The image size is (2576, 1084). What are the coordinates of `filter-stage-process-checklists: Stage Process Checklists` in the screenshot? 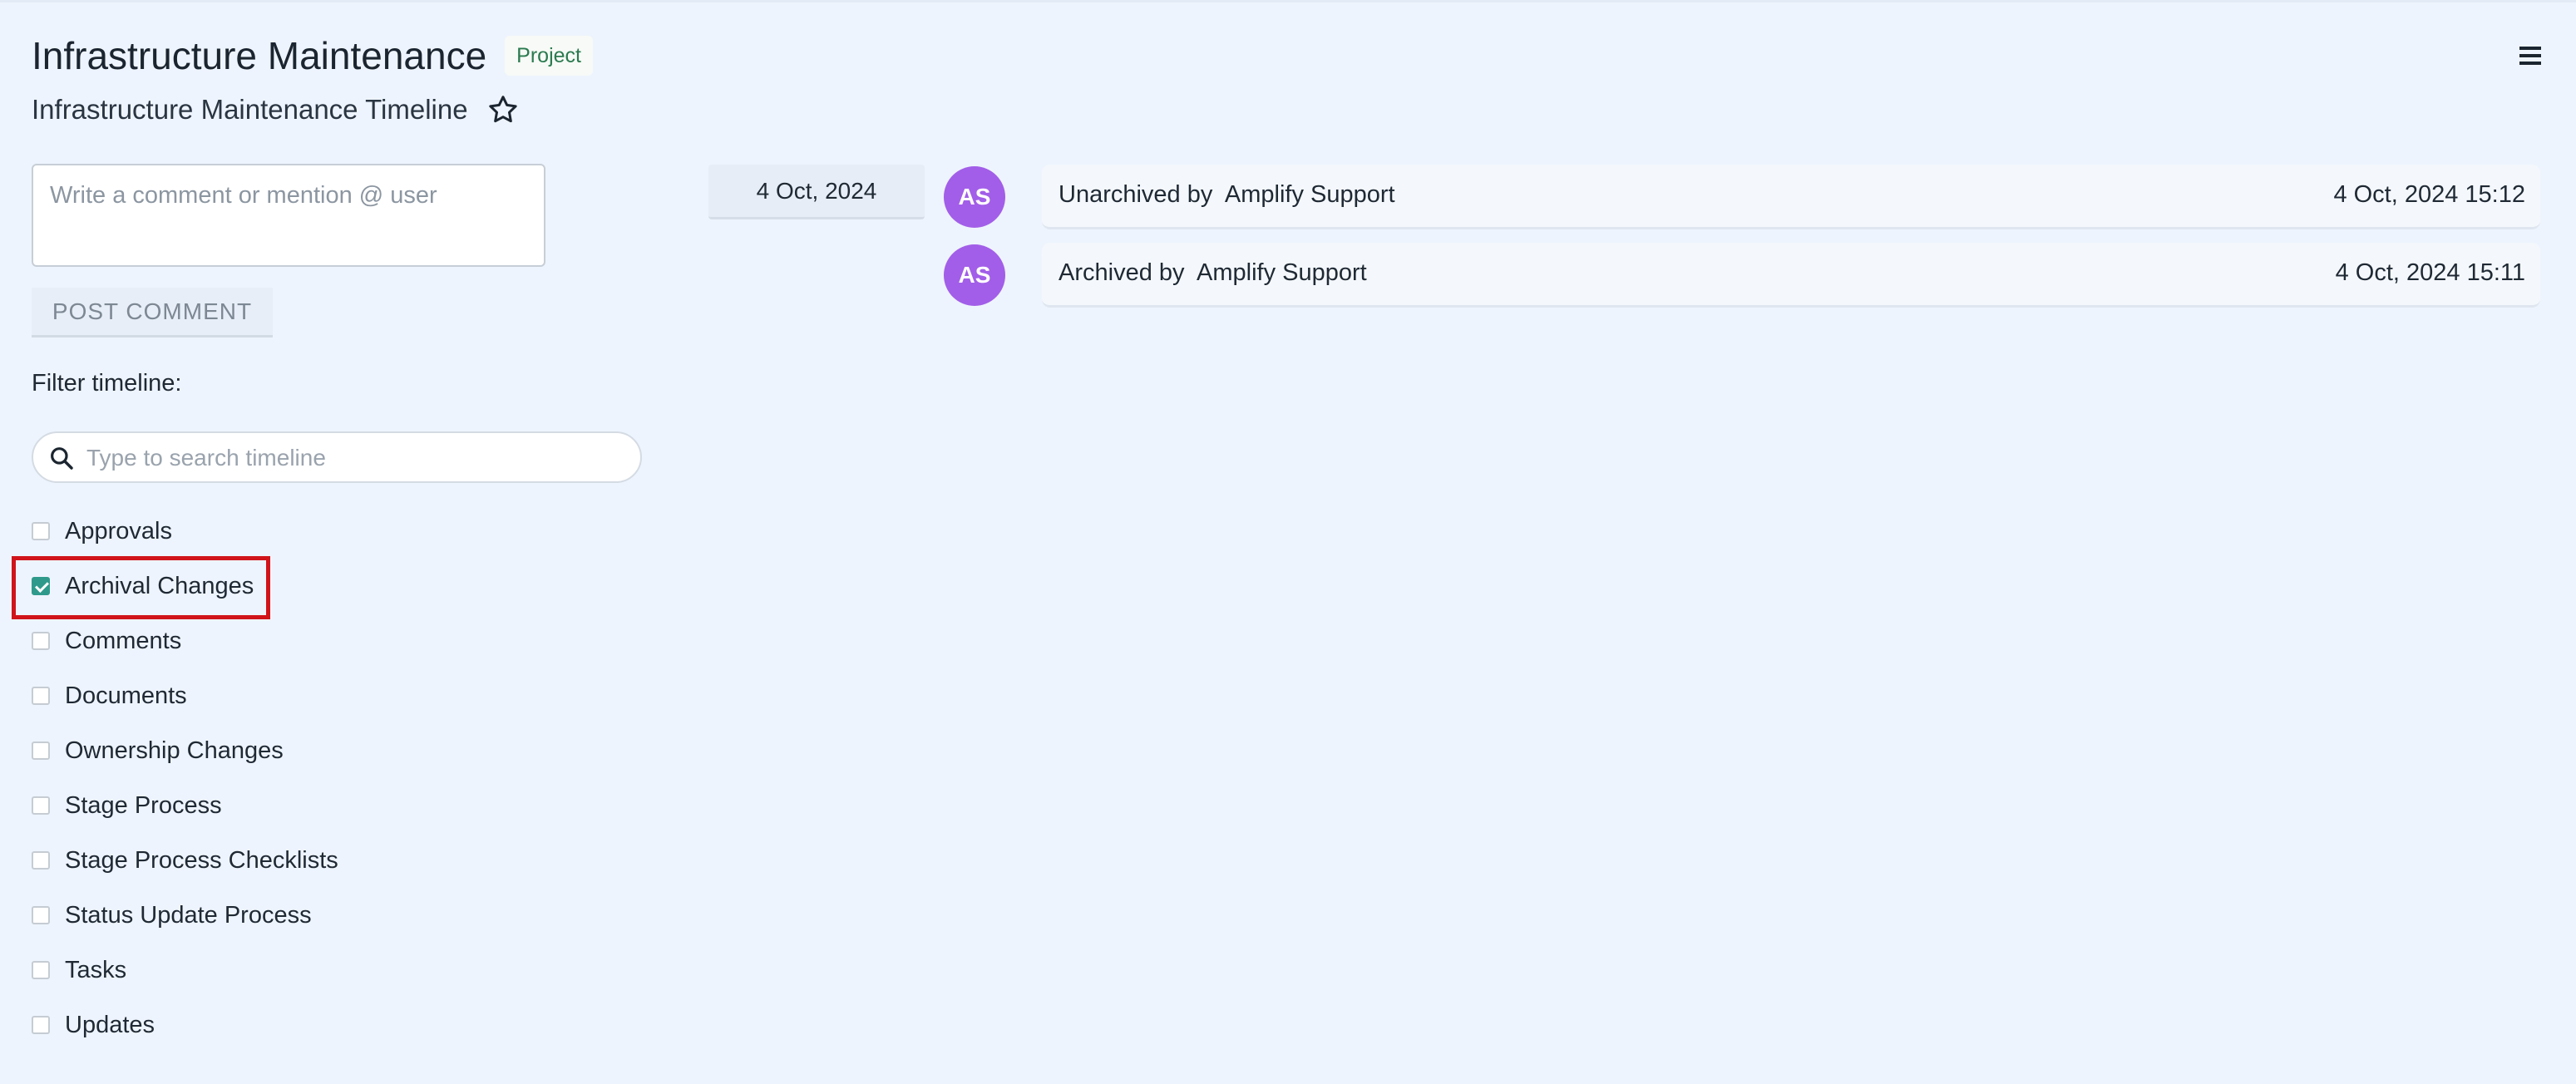 It's located at (248, 860).